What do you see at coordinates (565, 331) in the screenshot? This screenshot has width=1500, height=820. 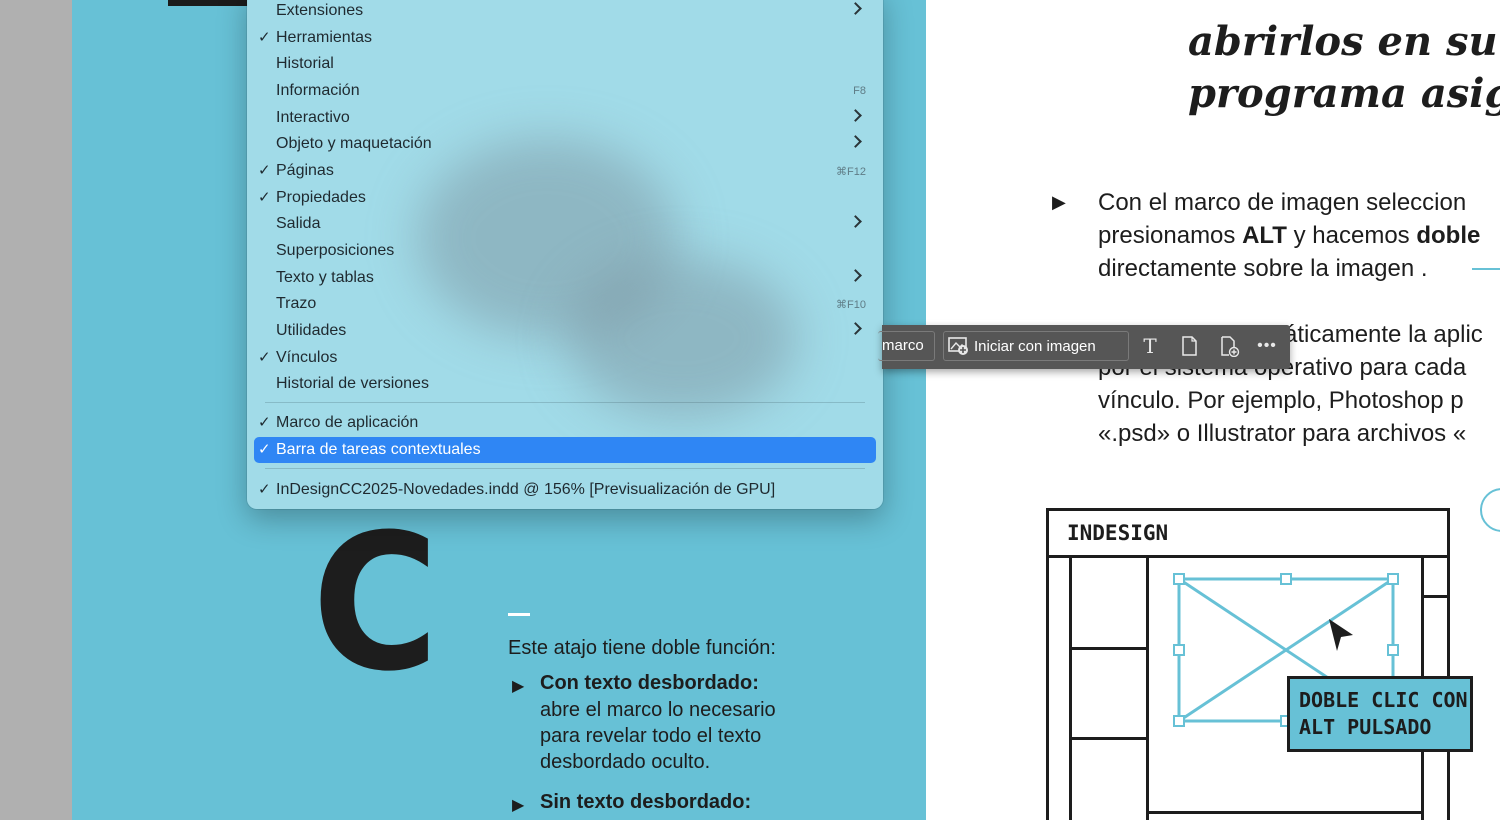 I see `menu-item-utilidades: Utilidades` at bounding box center [565, 331].